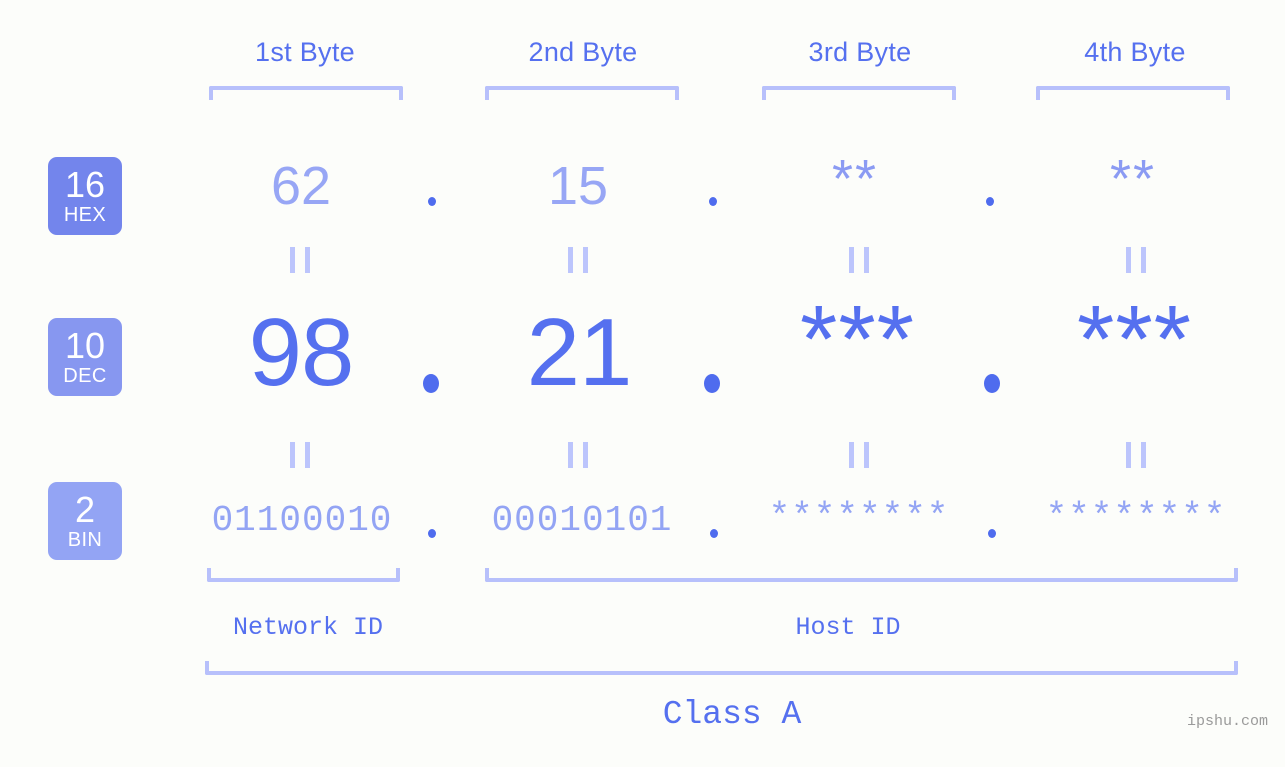  Describe the element at coordinates (85, 509) in the screenshot. I see `base-badge-bin-number: 2` at that location.